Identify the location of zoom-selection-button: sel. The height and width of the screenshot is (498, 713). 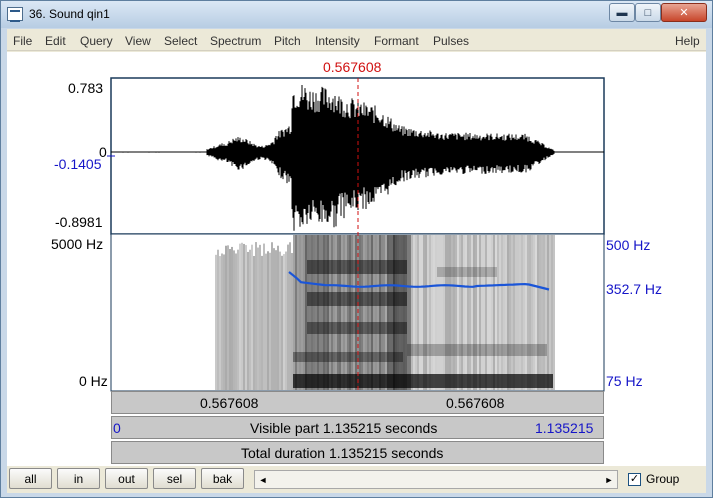
(174, 478).